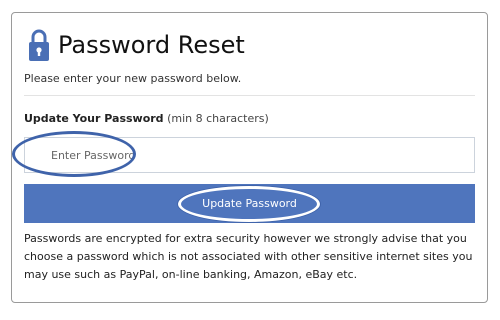 This screenshot has height=320, width=500. Describe the element at coordinates (249, 95) in the screenshot. I see `divider` at that location.